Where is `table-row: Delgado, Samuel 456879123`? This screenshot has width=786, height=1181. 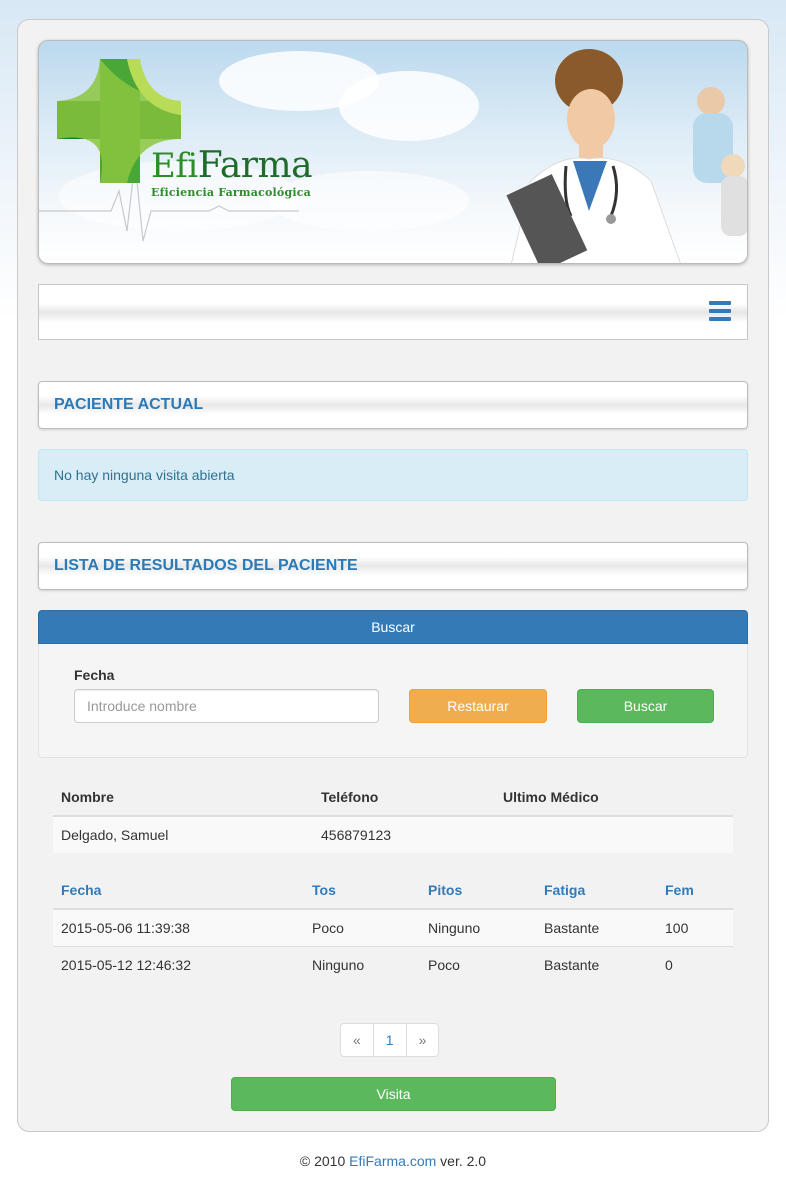 table-row: Delgado, Samuel 456879123 is located at coordinates (393, 834).